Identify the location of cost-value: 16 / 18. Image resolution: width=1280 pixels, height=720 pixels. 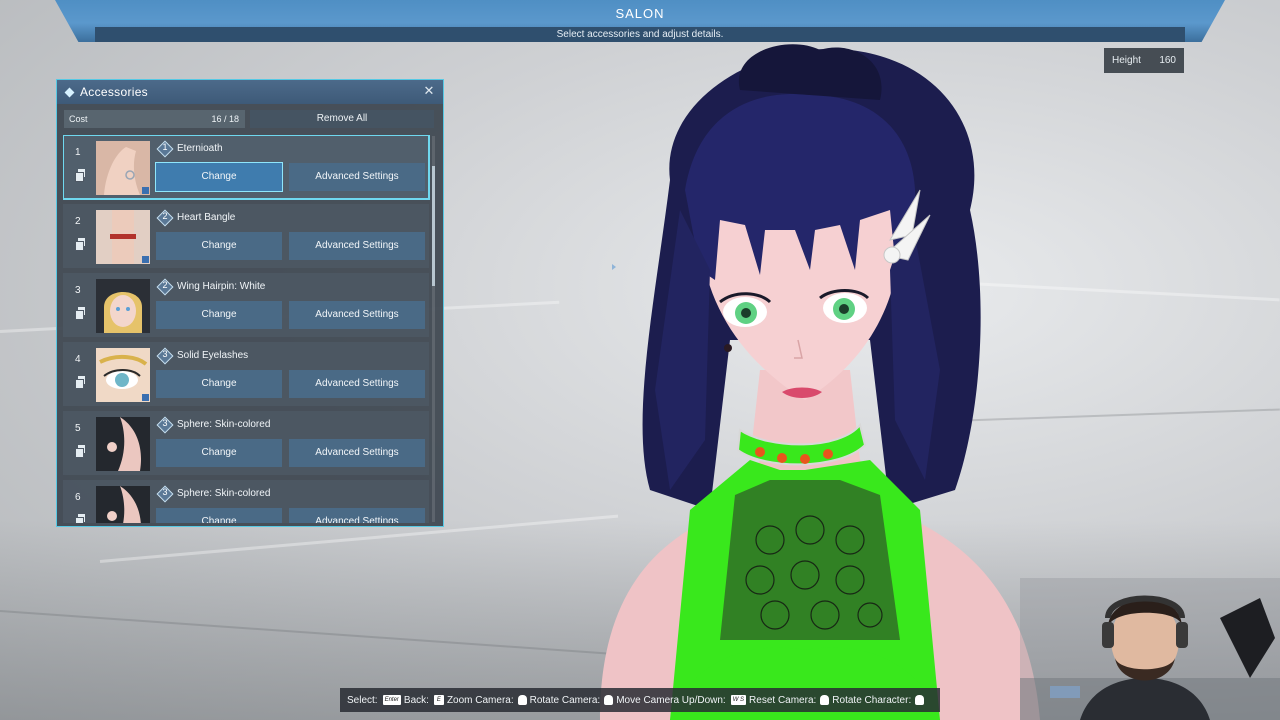
(225, 119).